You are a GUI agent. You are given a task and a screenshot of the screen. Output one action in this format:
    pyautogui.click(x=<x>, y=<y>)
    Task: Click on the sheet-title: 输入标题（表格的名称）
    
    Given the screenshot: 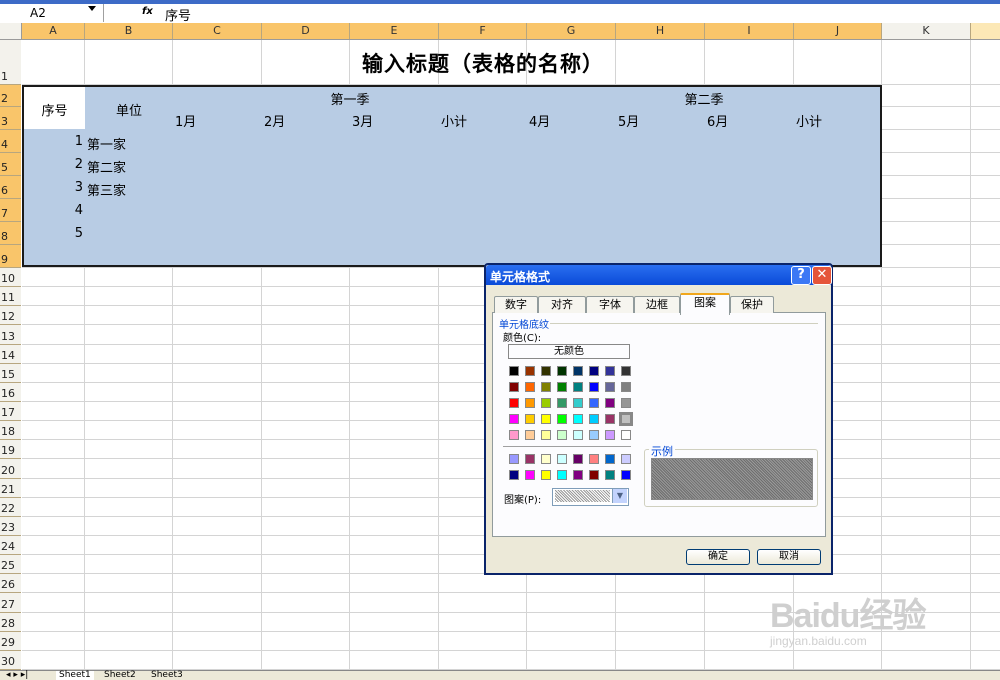 What is the action you would take?
    pyautogui.click(x=483, y=63)
    